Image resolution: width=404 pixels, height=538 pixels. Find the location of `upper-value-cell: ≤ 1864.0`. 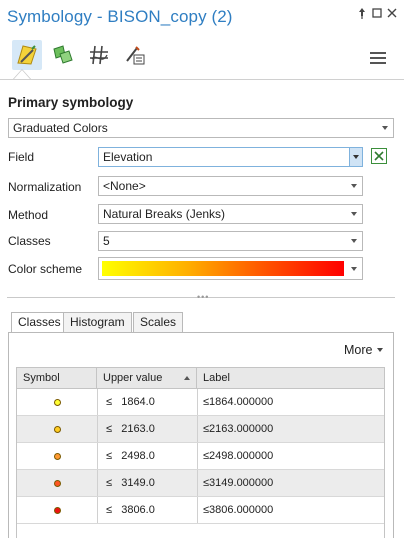

upper-value-cell: ≤ 1864.0 is located at coordinates (130, 402).